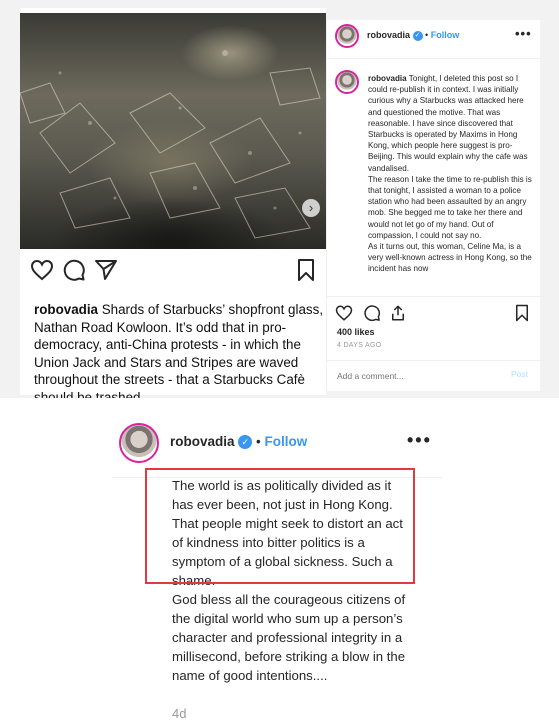 This screenshot has height=726, width=559. What do you see at coordinates (412, 376) in the screenshot?
I see `add-comment-input` at bounding box center [412, 376].